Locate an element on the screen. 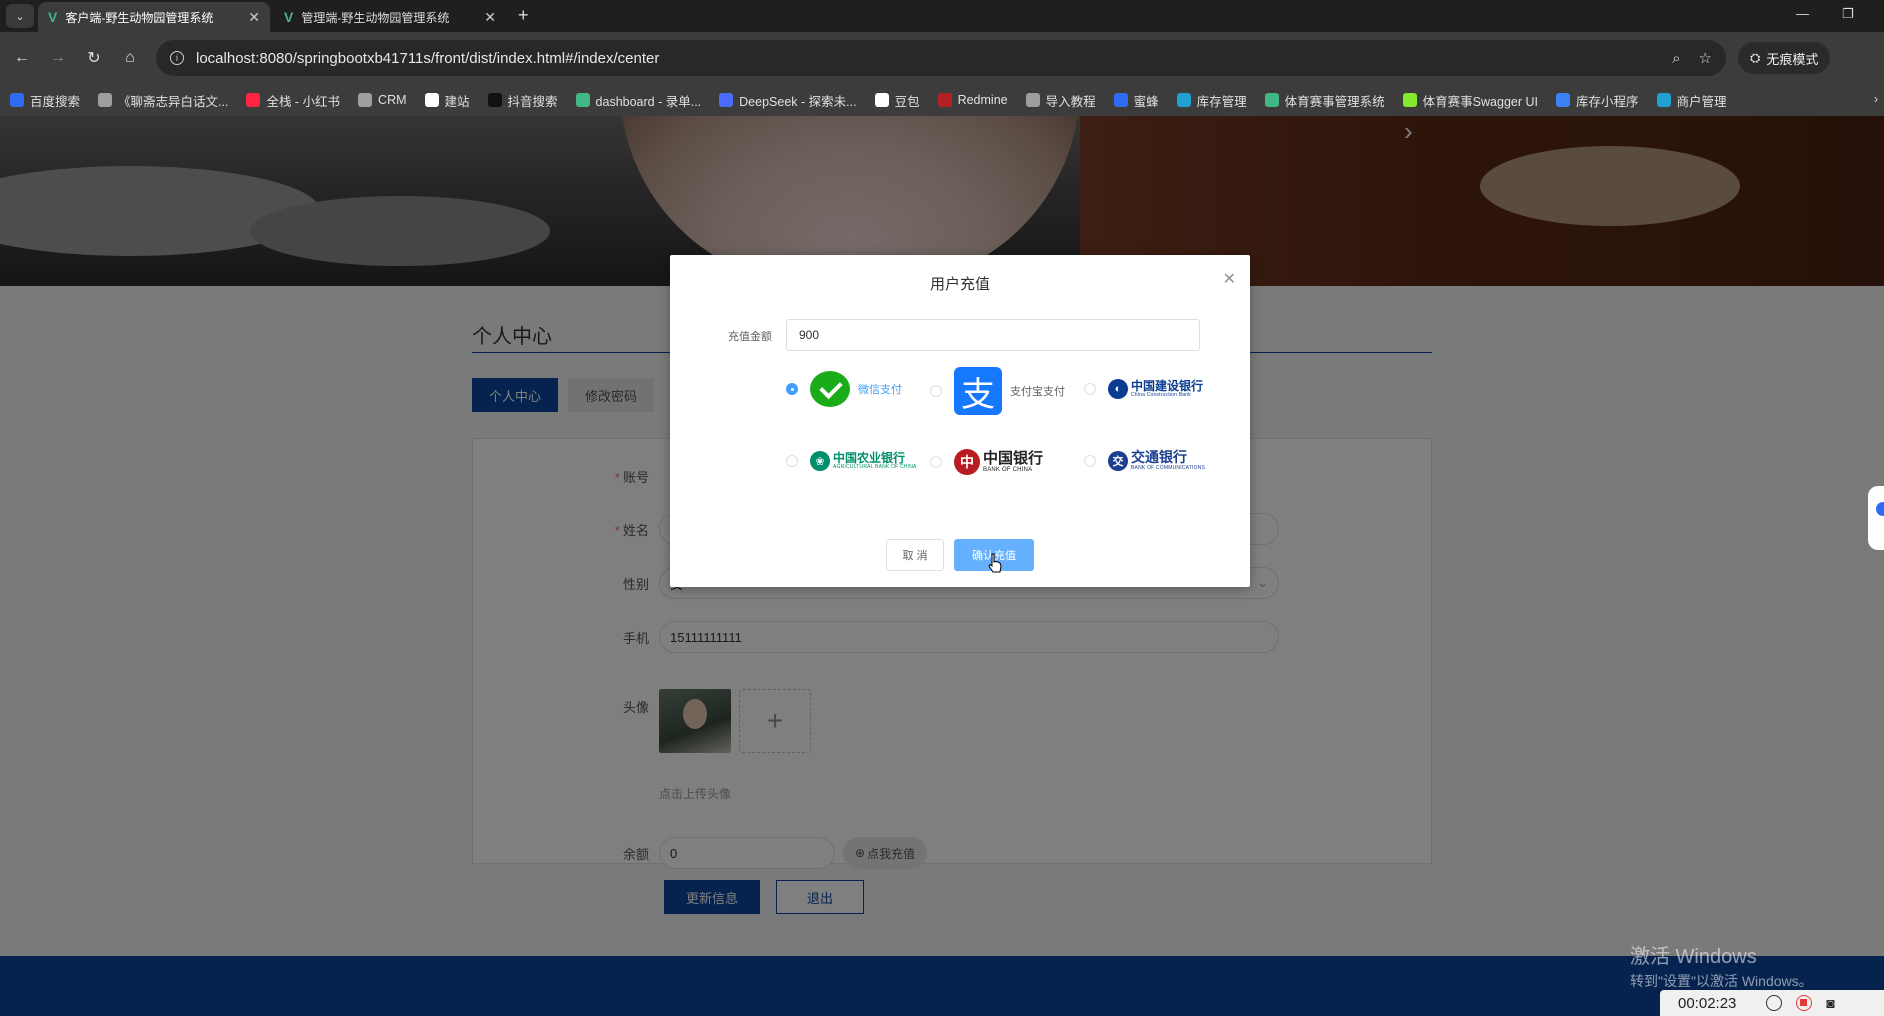 The image size is (1884, 1016). bookmark-item: 体育赛事管理系统 is located at coordinates (1324, 100).